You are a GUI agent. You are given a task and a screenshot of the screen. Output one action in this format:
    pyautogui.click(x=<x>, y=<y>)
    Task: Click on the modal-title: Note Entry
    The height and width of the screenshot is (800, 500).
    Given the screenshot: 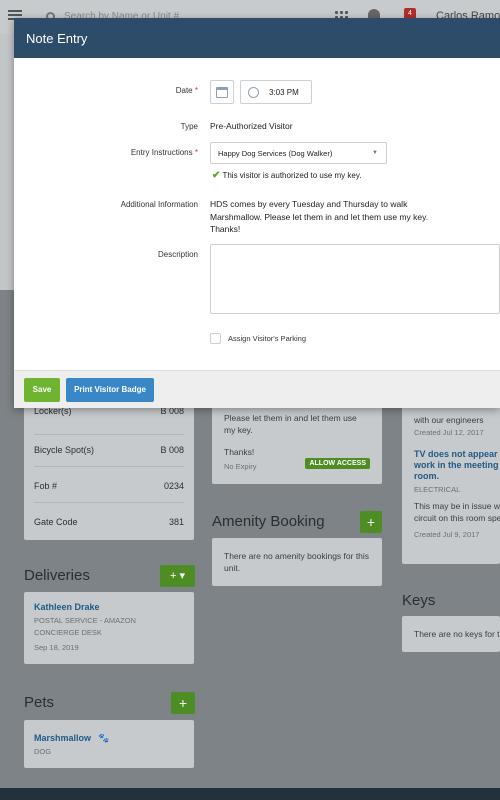 What is the action you would take?
    pyautogui.click(x=57, y=38)
    